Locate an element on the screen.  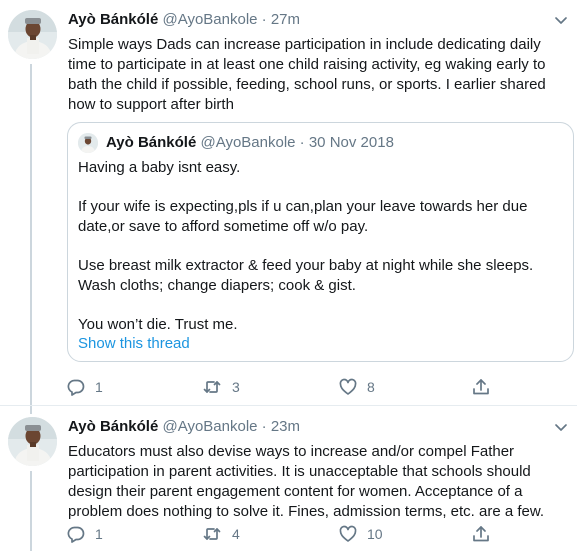
like-button: 10 is located at coordinates (361, 534).